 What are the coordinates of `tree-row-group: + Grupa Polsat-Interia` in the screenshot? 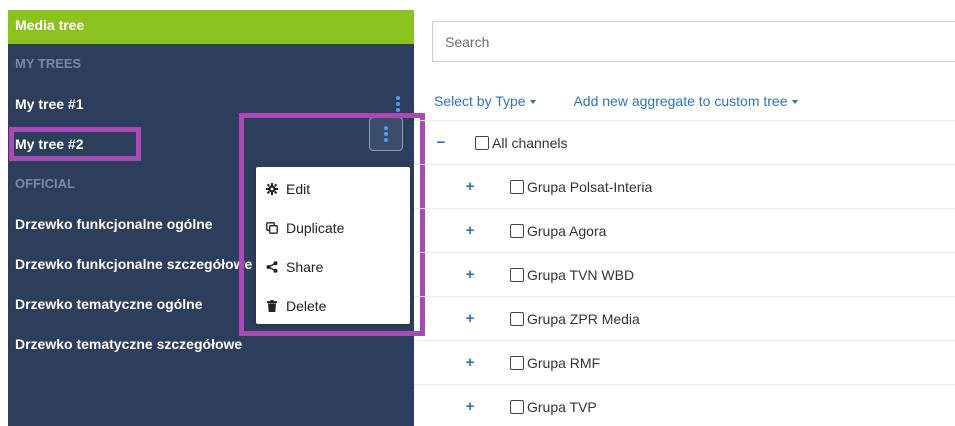 It's located at (684, 186).